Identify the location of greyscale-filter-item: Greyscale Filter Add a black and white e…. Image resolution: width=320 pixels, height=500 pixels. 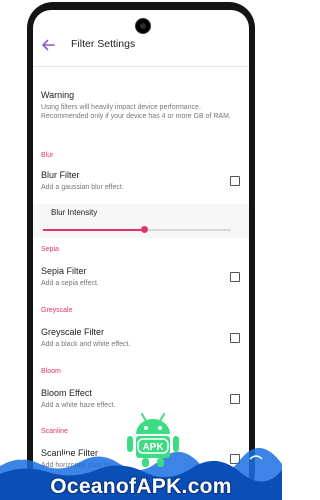
(141, 338).